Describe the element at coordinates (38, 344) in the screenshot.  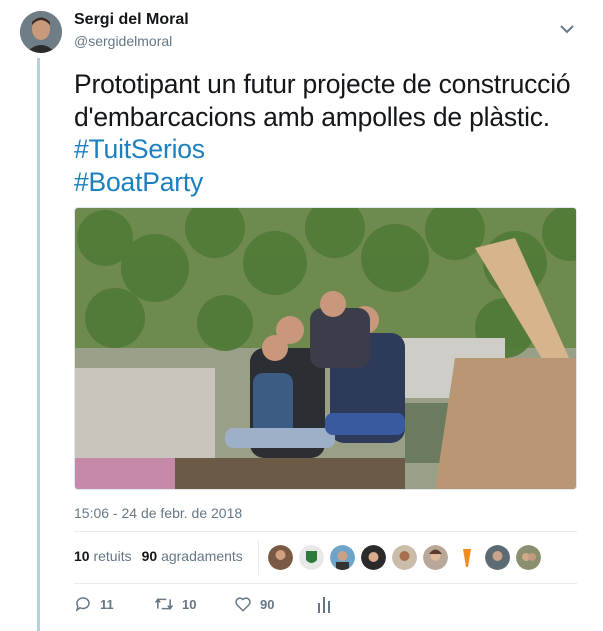
I see `thread-line` at that location.